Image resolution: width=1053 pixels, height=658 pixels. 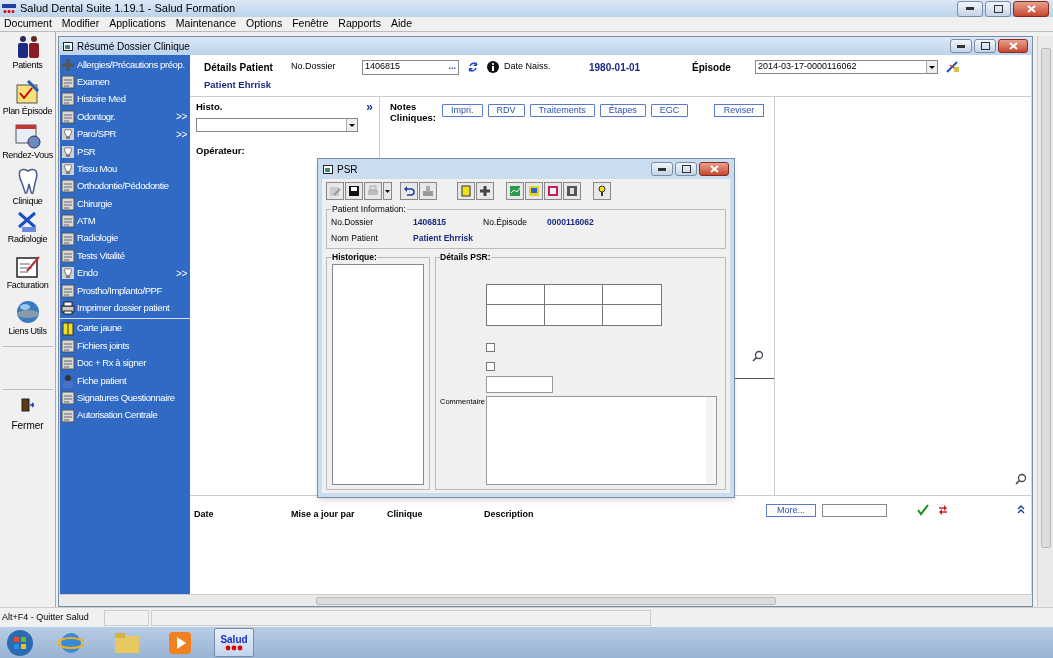 I want to click on menu-item: Maintenance, so click(x=205, y=24).